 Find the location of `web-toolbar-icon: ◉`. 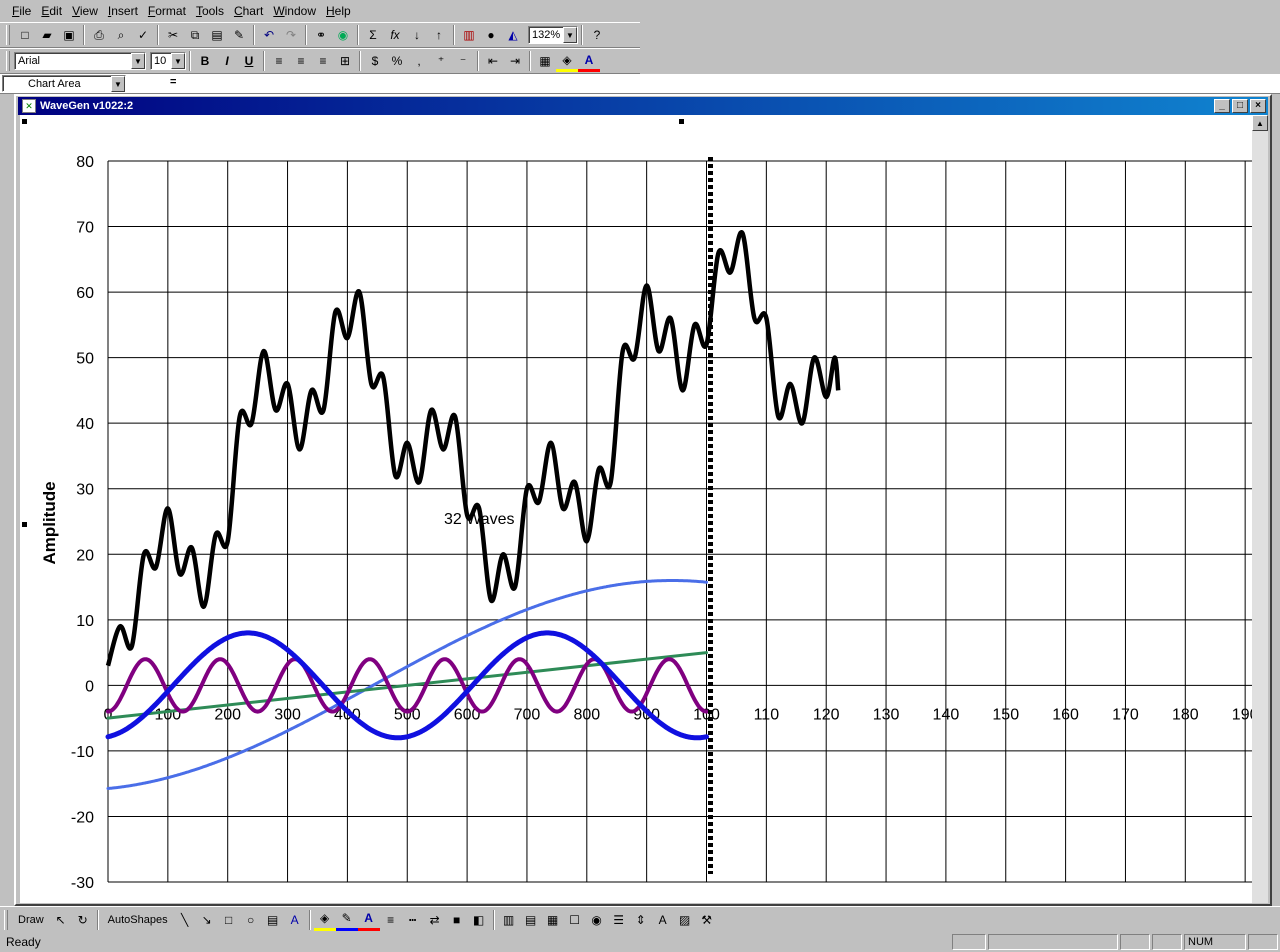

web-toolbar-icon: ◉ is located at coordinates (343, 35).